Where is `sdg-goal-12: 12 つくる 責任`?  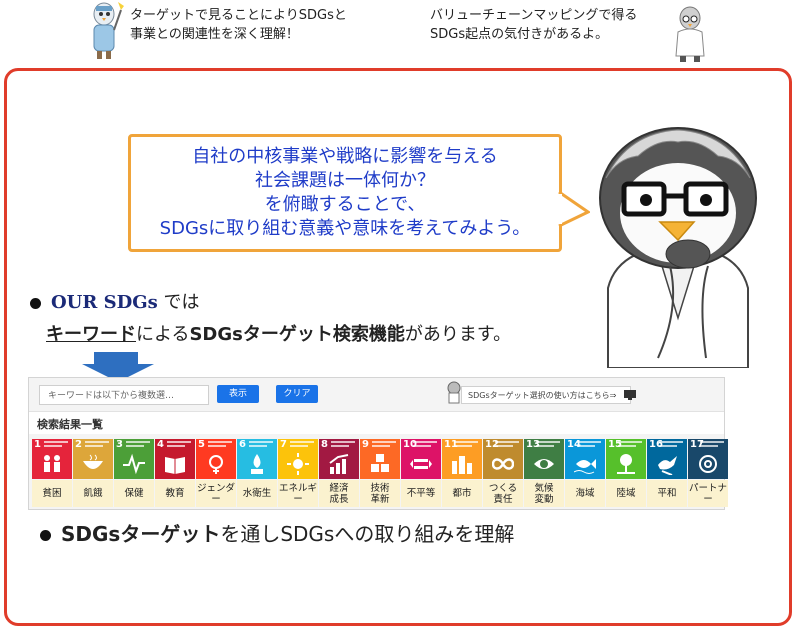 sdg-goal-12: 12 つくる 責任 is located at coordinates (503, 473).